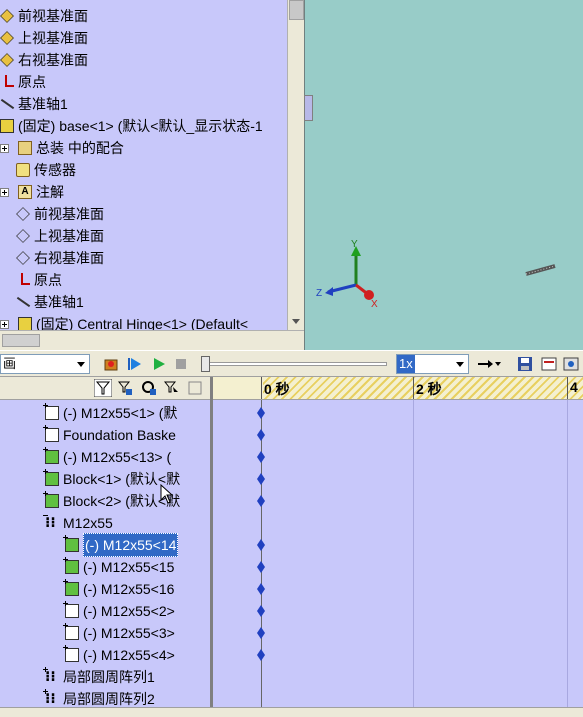  I want to click on tree-item: (-) M12x55<16, so click(118, 589).